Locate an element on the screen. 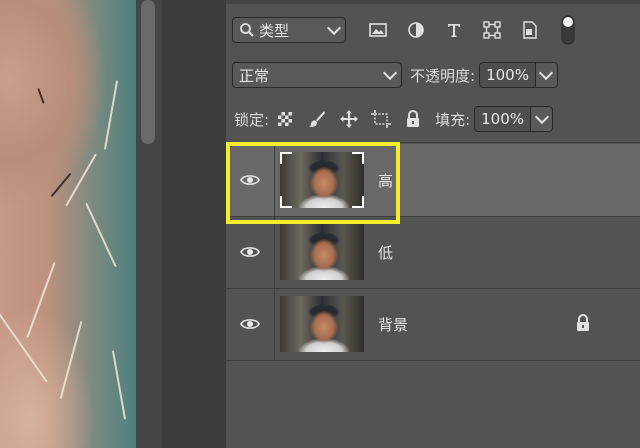 This screenshot has height=448, width=640. layer-row-low: 低 is located at coordinates (433, 252).